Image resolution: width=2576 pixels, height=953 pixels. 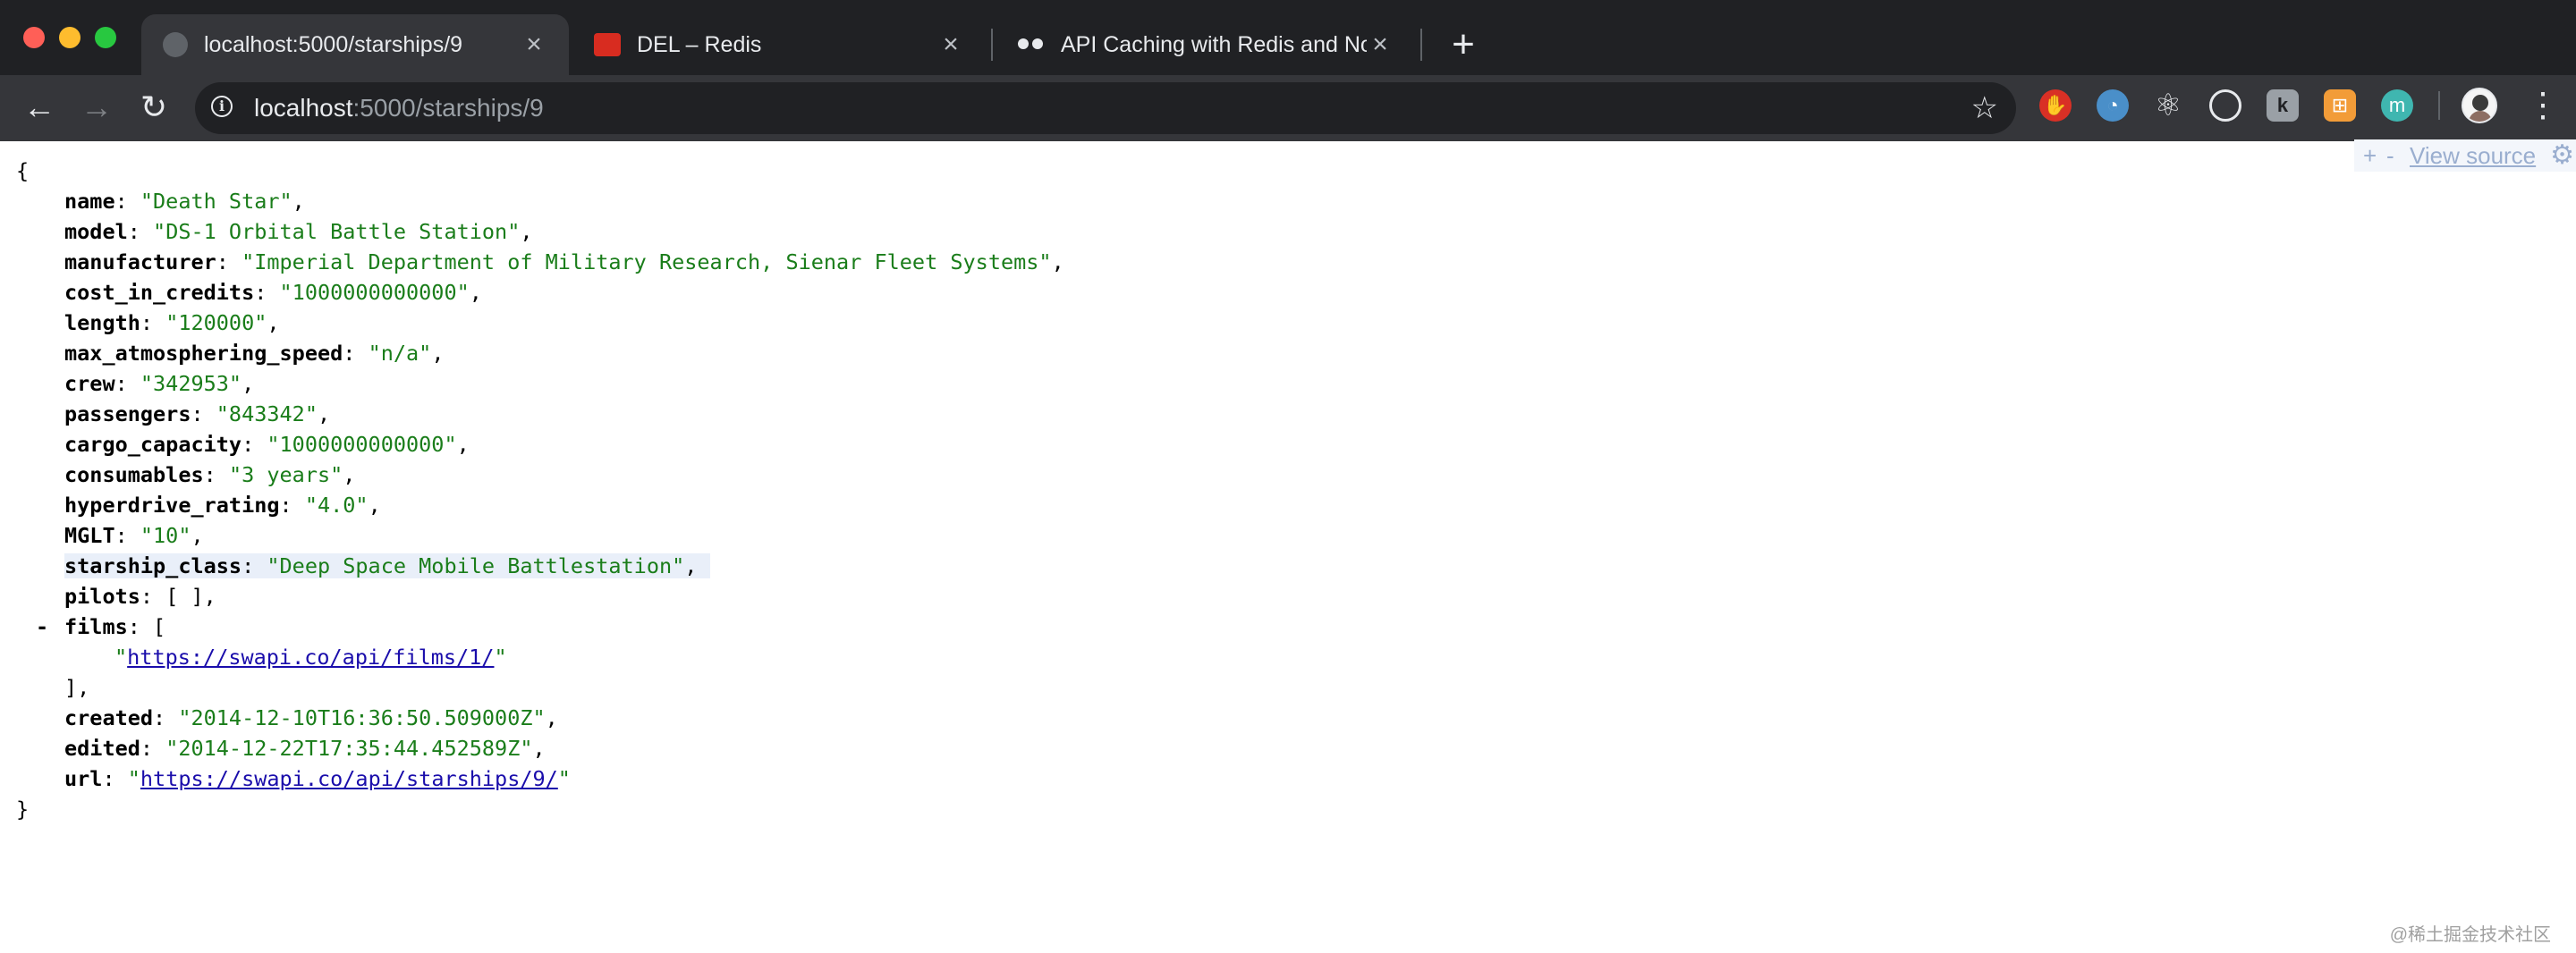 What do you see at coordinates (83, 778) in the screenshot?
I see `json-key: url` at bounding box center [83, 778].